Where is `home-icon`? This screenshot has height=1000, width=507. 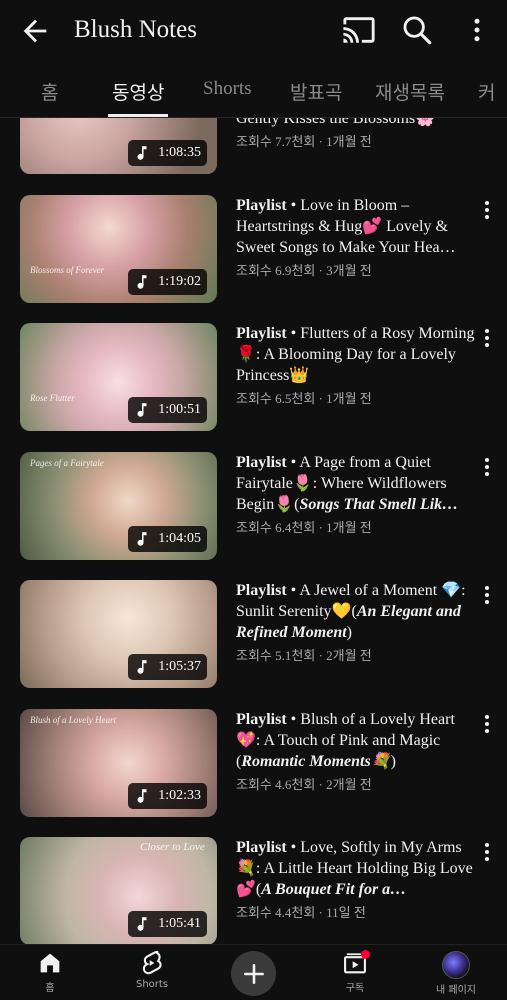 home-icon is located at coordinates (50, 963).